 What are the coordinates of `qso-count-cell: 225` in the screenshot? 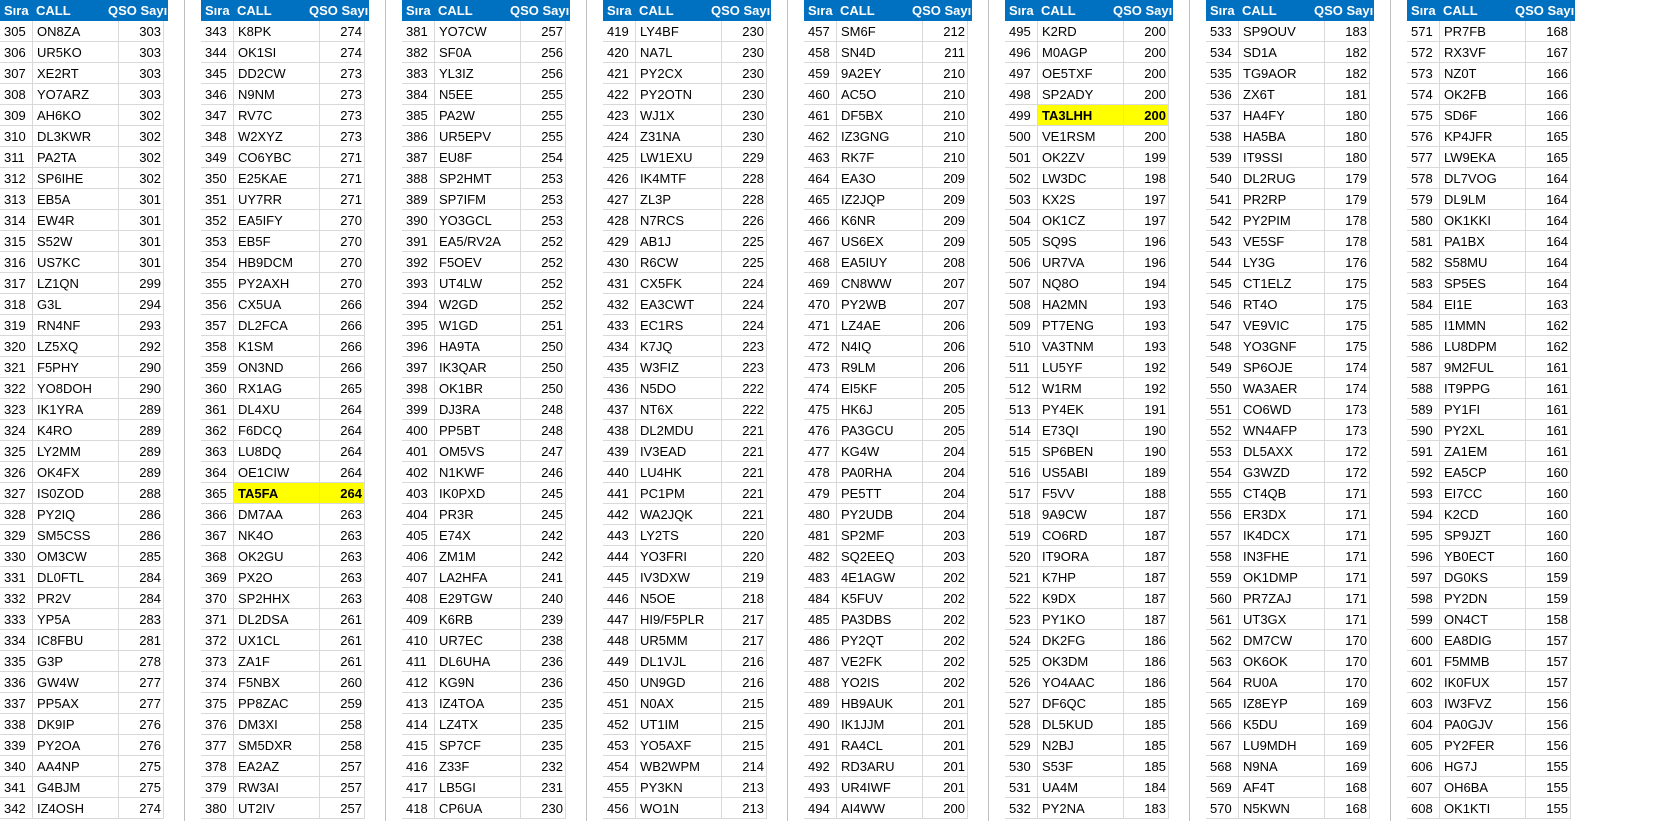 It's located at (744, 262).